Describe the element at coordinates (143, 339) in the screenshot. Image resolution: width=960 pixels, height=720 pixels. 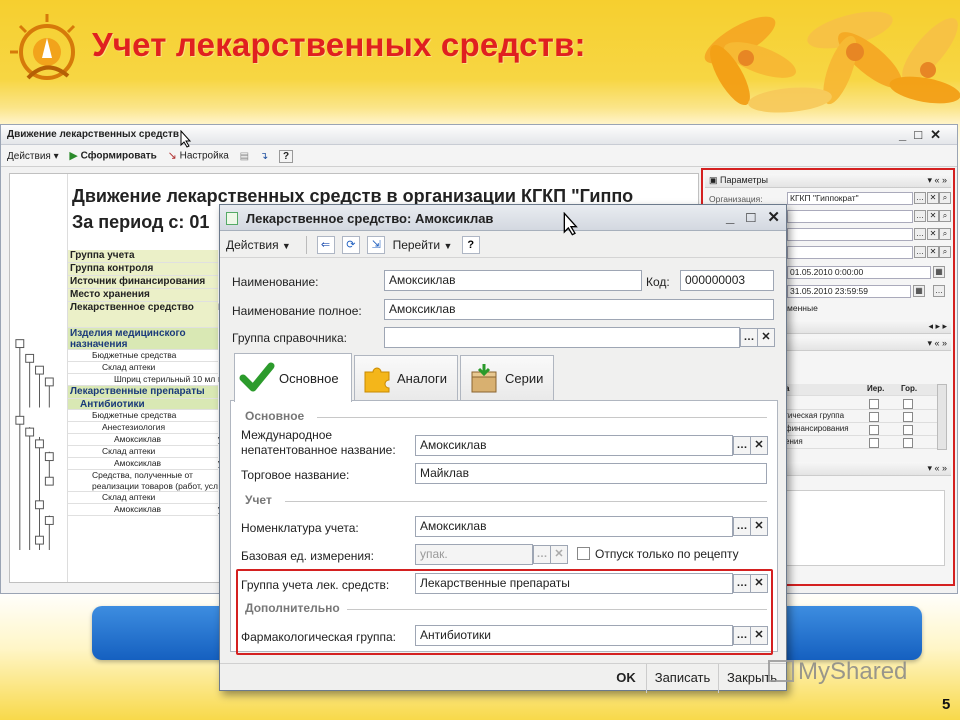
I see `report-row: Изделия медицинского назначения` at that location.